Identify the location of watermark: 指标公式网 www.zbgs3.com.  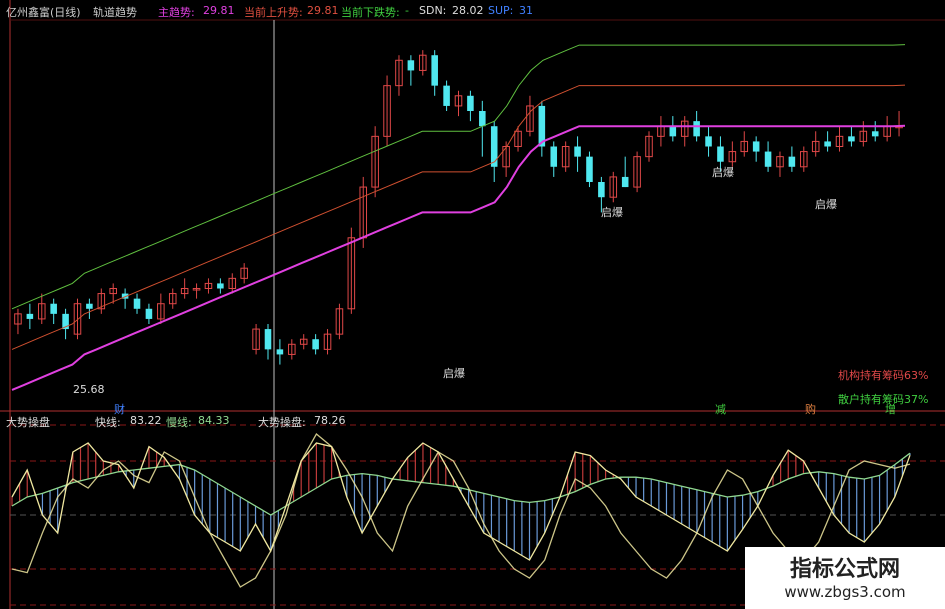
(845, 578).